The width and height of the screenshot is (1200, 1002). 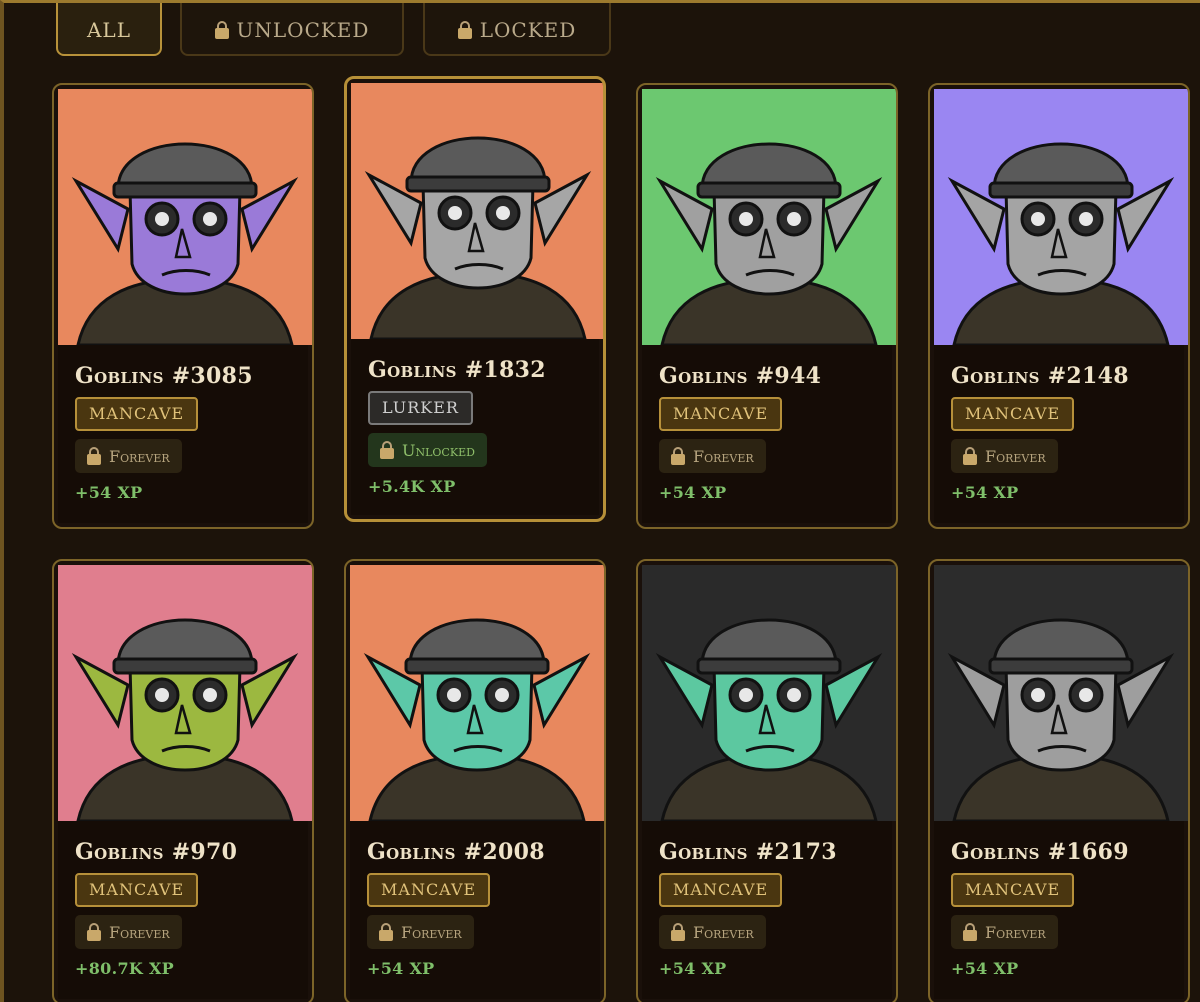 I want to click on nft-card: Goblins #2008 MANCAVE Forever +54 XP, so click(x=475, y=780).